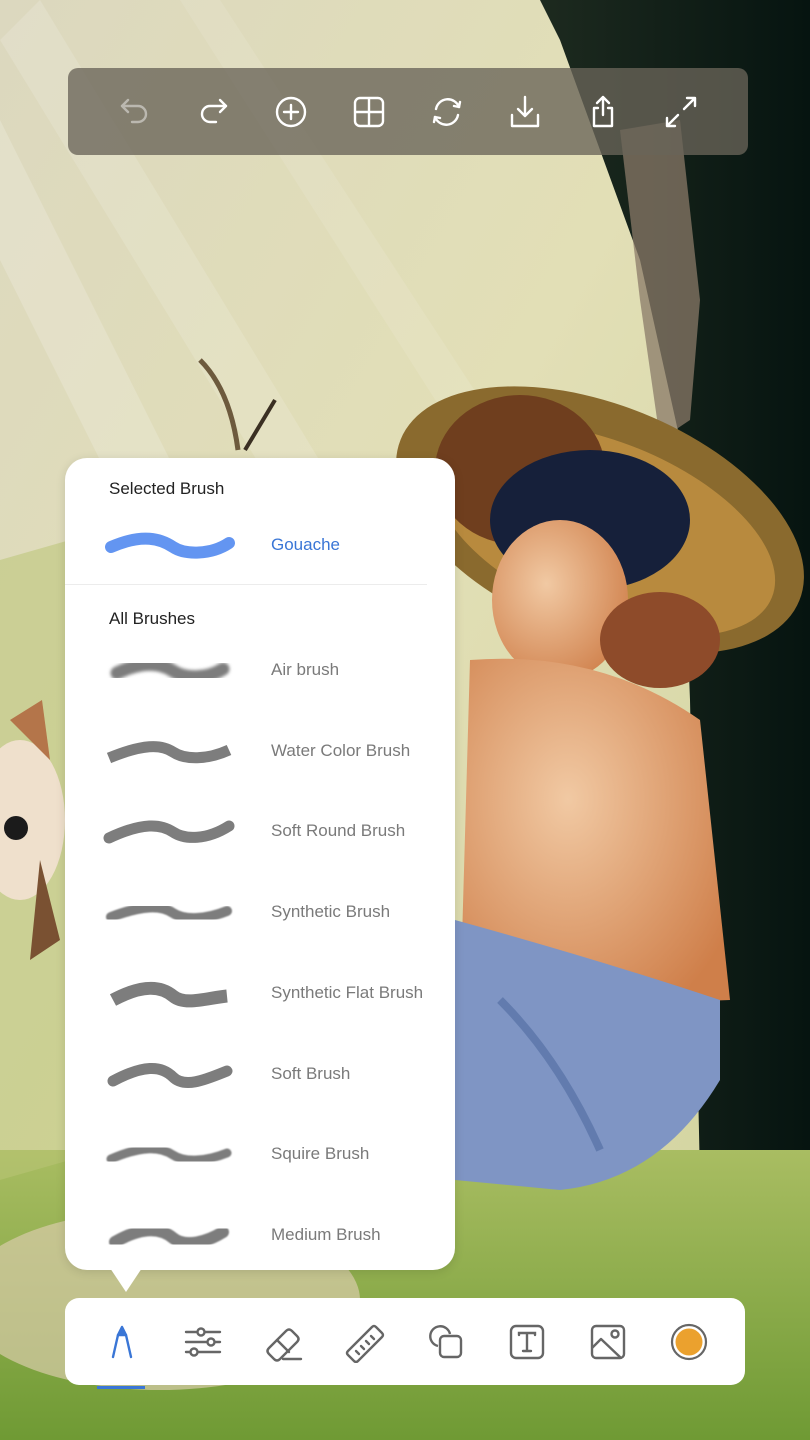 Image resolution: width=810 pixels, height=1440 pixels. What do you see at coordinates (121, 1341) in the screenshot?
I see `brush-icon` at bounding box center [121, 1341].